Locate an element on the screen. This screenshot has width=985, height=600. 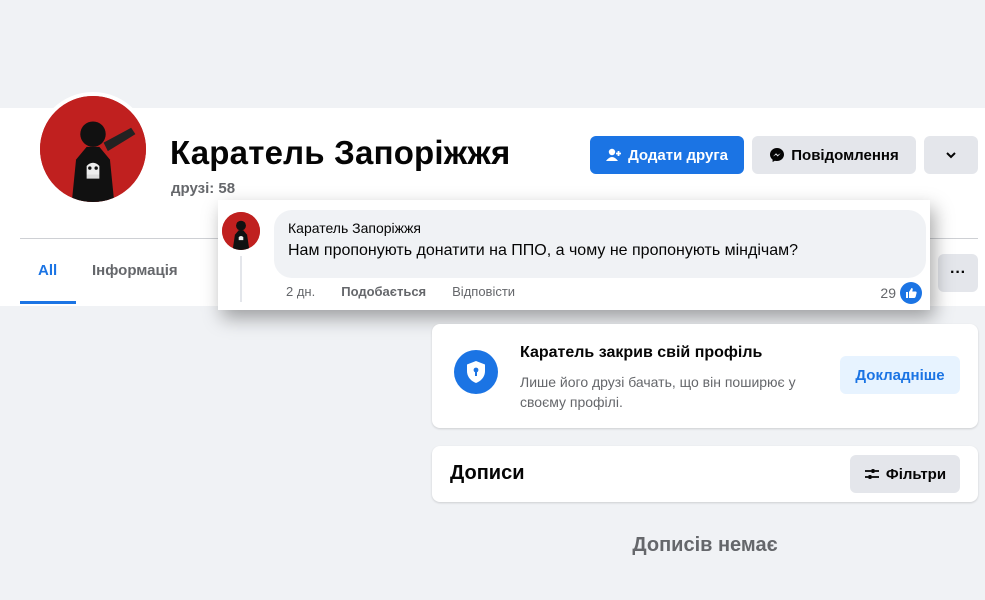
profile-avatar is located at coordinates (93, 149).